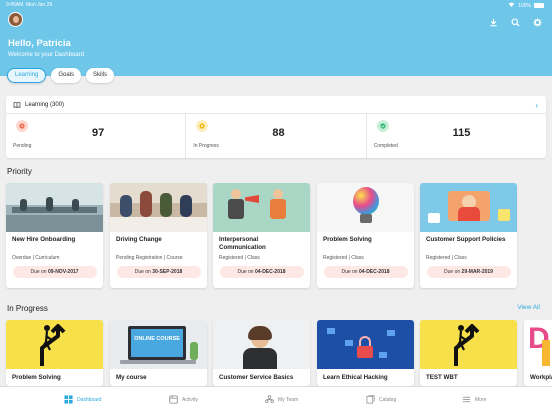 The width and height of the screenshot is (552, 414). I want to click on in-progress-card: Learn Ethical Hacking, so click(365, 353).